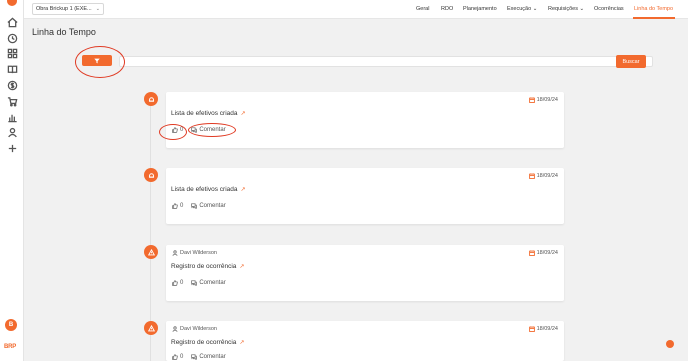  Describe the element at coordinates (609, 9) in the screenshot. I see `nav-ocorrencias: Ocorrências` at that location.